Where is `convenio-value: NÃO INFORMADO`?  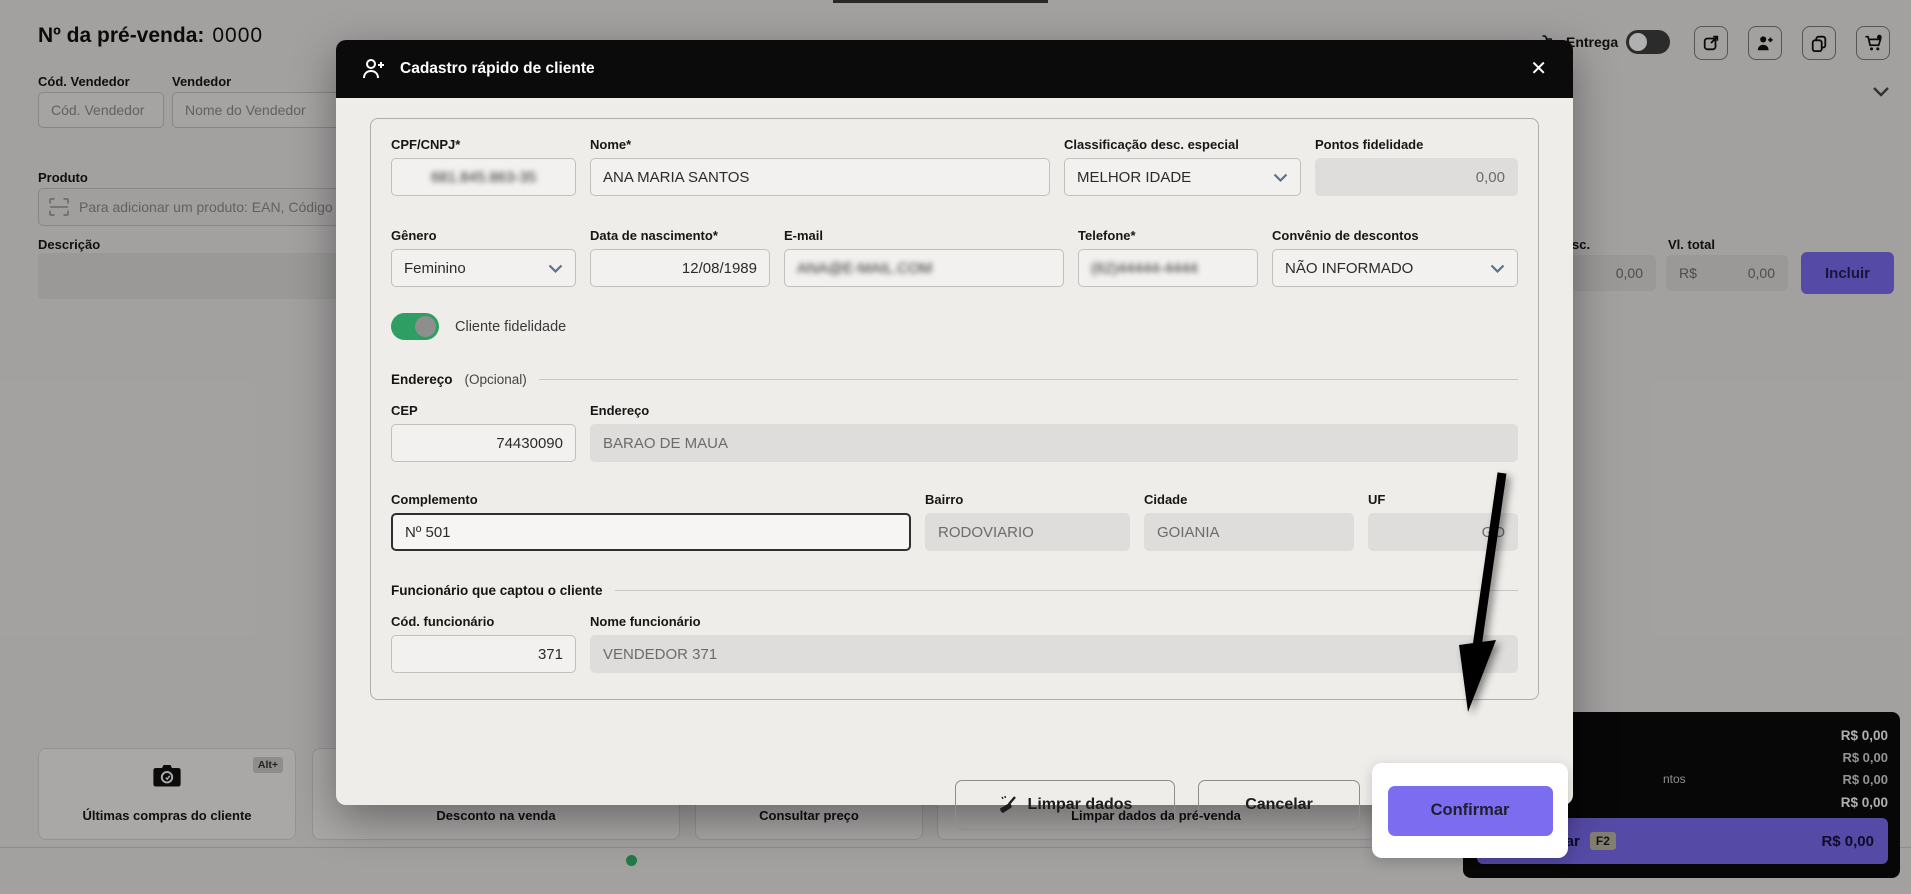
convenio-value: NÃO INFORMADO is located at coordinates (1349, 268).